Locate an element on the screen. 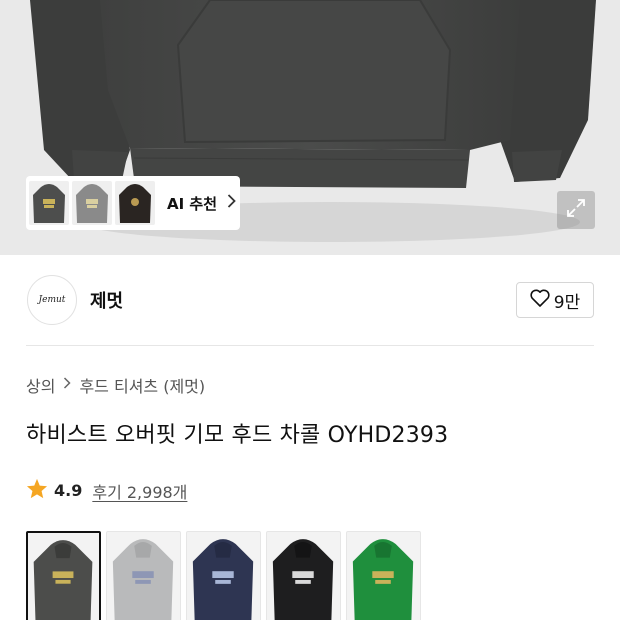 The image size is (620, 620). breadcrumb-category: 상의 is located at coordinates (40, 385).